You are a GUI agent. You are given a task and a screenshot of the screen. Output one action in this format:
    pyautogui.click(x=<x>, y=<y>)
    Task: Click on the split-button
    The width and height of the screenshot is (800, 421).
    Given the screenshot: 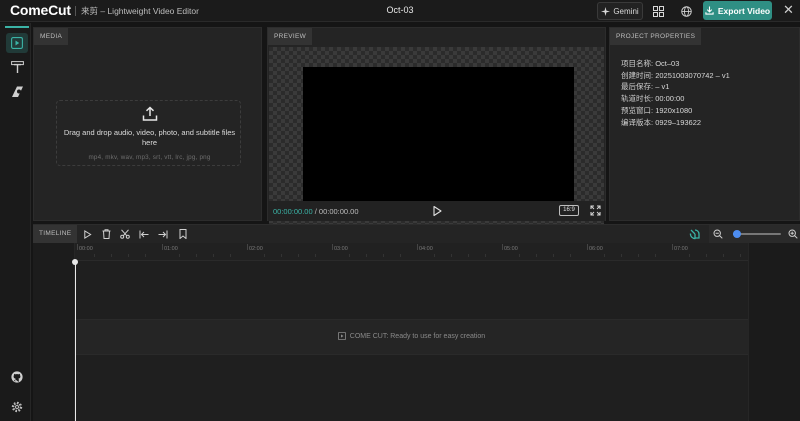 What is the action you would take?
    pyautogui.click(x=125, y=234)
    